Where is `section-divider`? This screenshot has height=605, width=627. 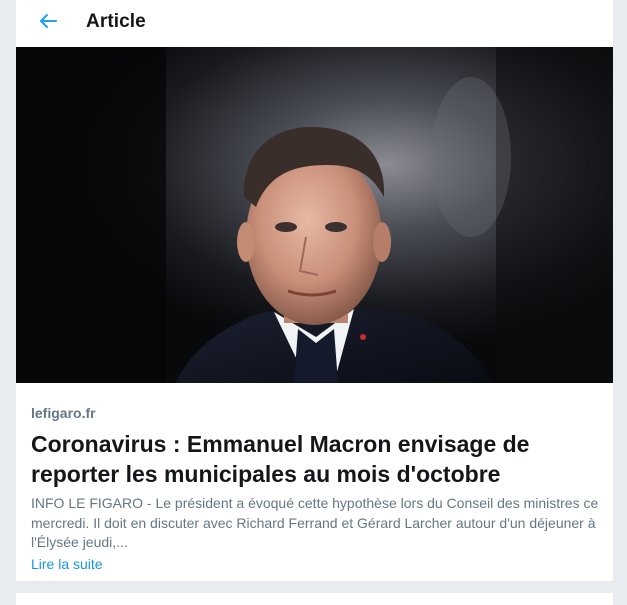
section-divider is located at coordinates (314, 587).